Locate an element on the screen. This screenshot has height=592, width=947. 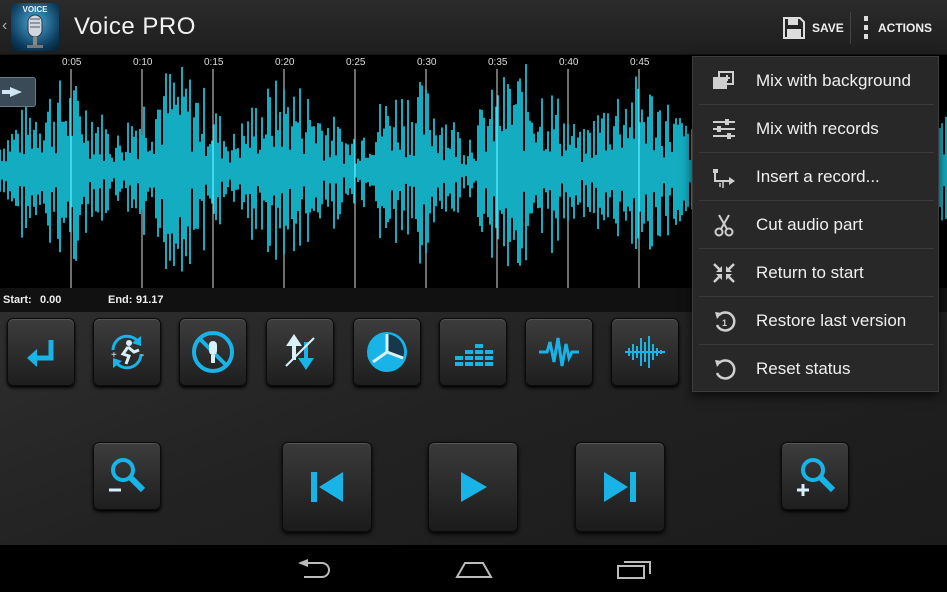
menu-item-restore-last-version: 1 Restore last version is located at coordinates (816, 321).